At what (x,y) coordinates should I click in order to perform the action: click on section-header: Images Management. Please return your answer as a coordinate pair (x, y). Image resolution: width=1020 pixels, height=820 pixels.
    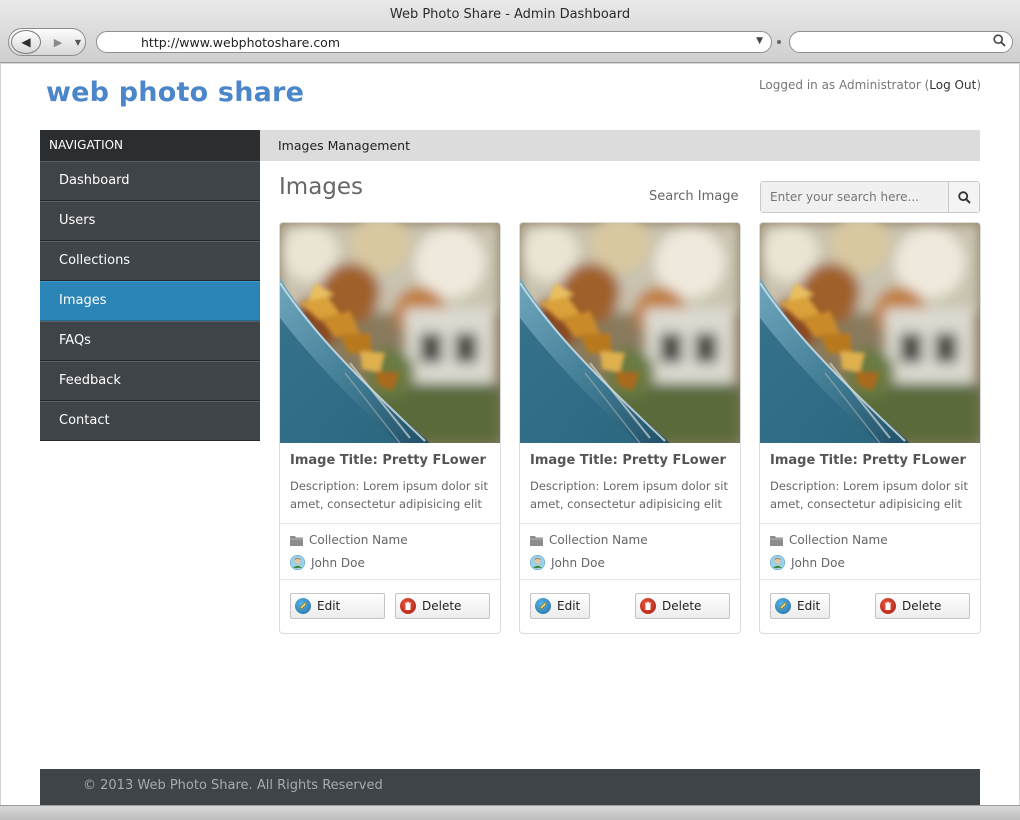
    Looking at the image, I should click on (620, 145).